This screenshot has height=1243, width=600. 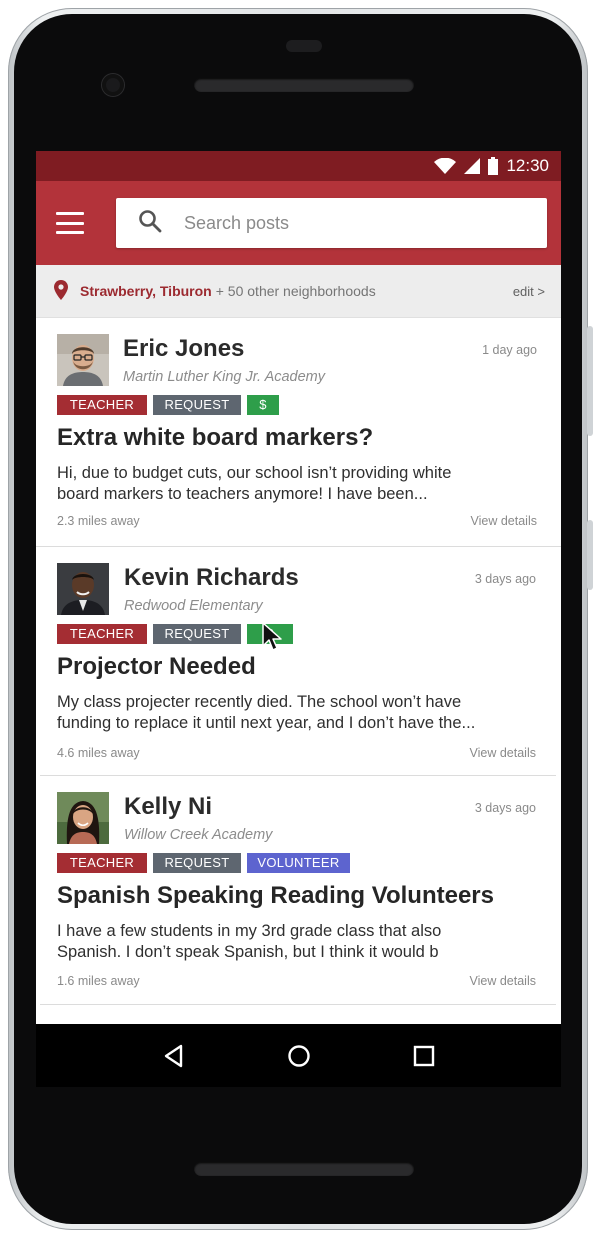 I want to click on post-school: Willow Creek Academy, so click(x=198, y=835).